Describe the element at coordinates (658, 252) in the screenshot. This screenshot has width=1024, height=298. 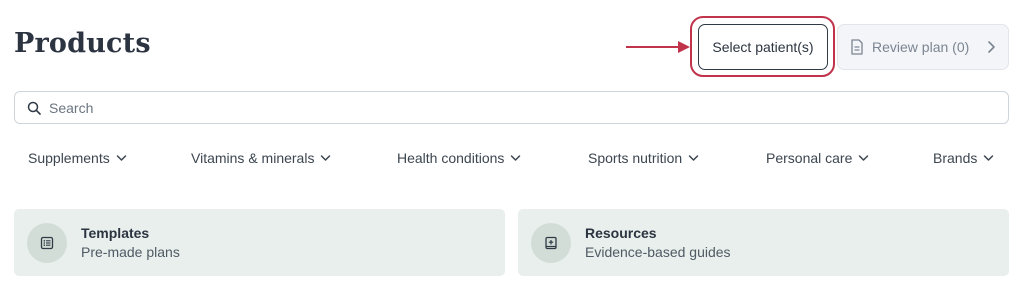
I see `resources-subtitle: Evidence-based guides` at that location.